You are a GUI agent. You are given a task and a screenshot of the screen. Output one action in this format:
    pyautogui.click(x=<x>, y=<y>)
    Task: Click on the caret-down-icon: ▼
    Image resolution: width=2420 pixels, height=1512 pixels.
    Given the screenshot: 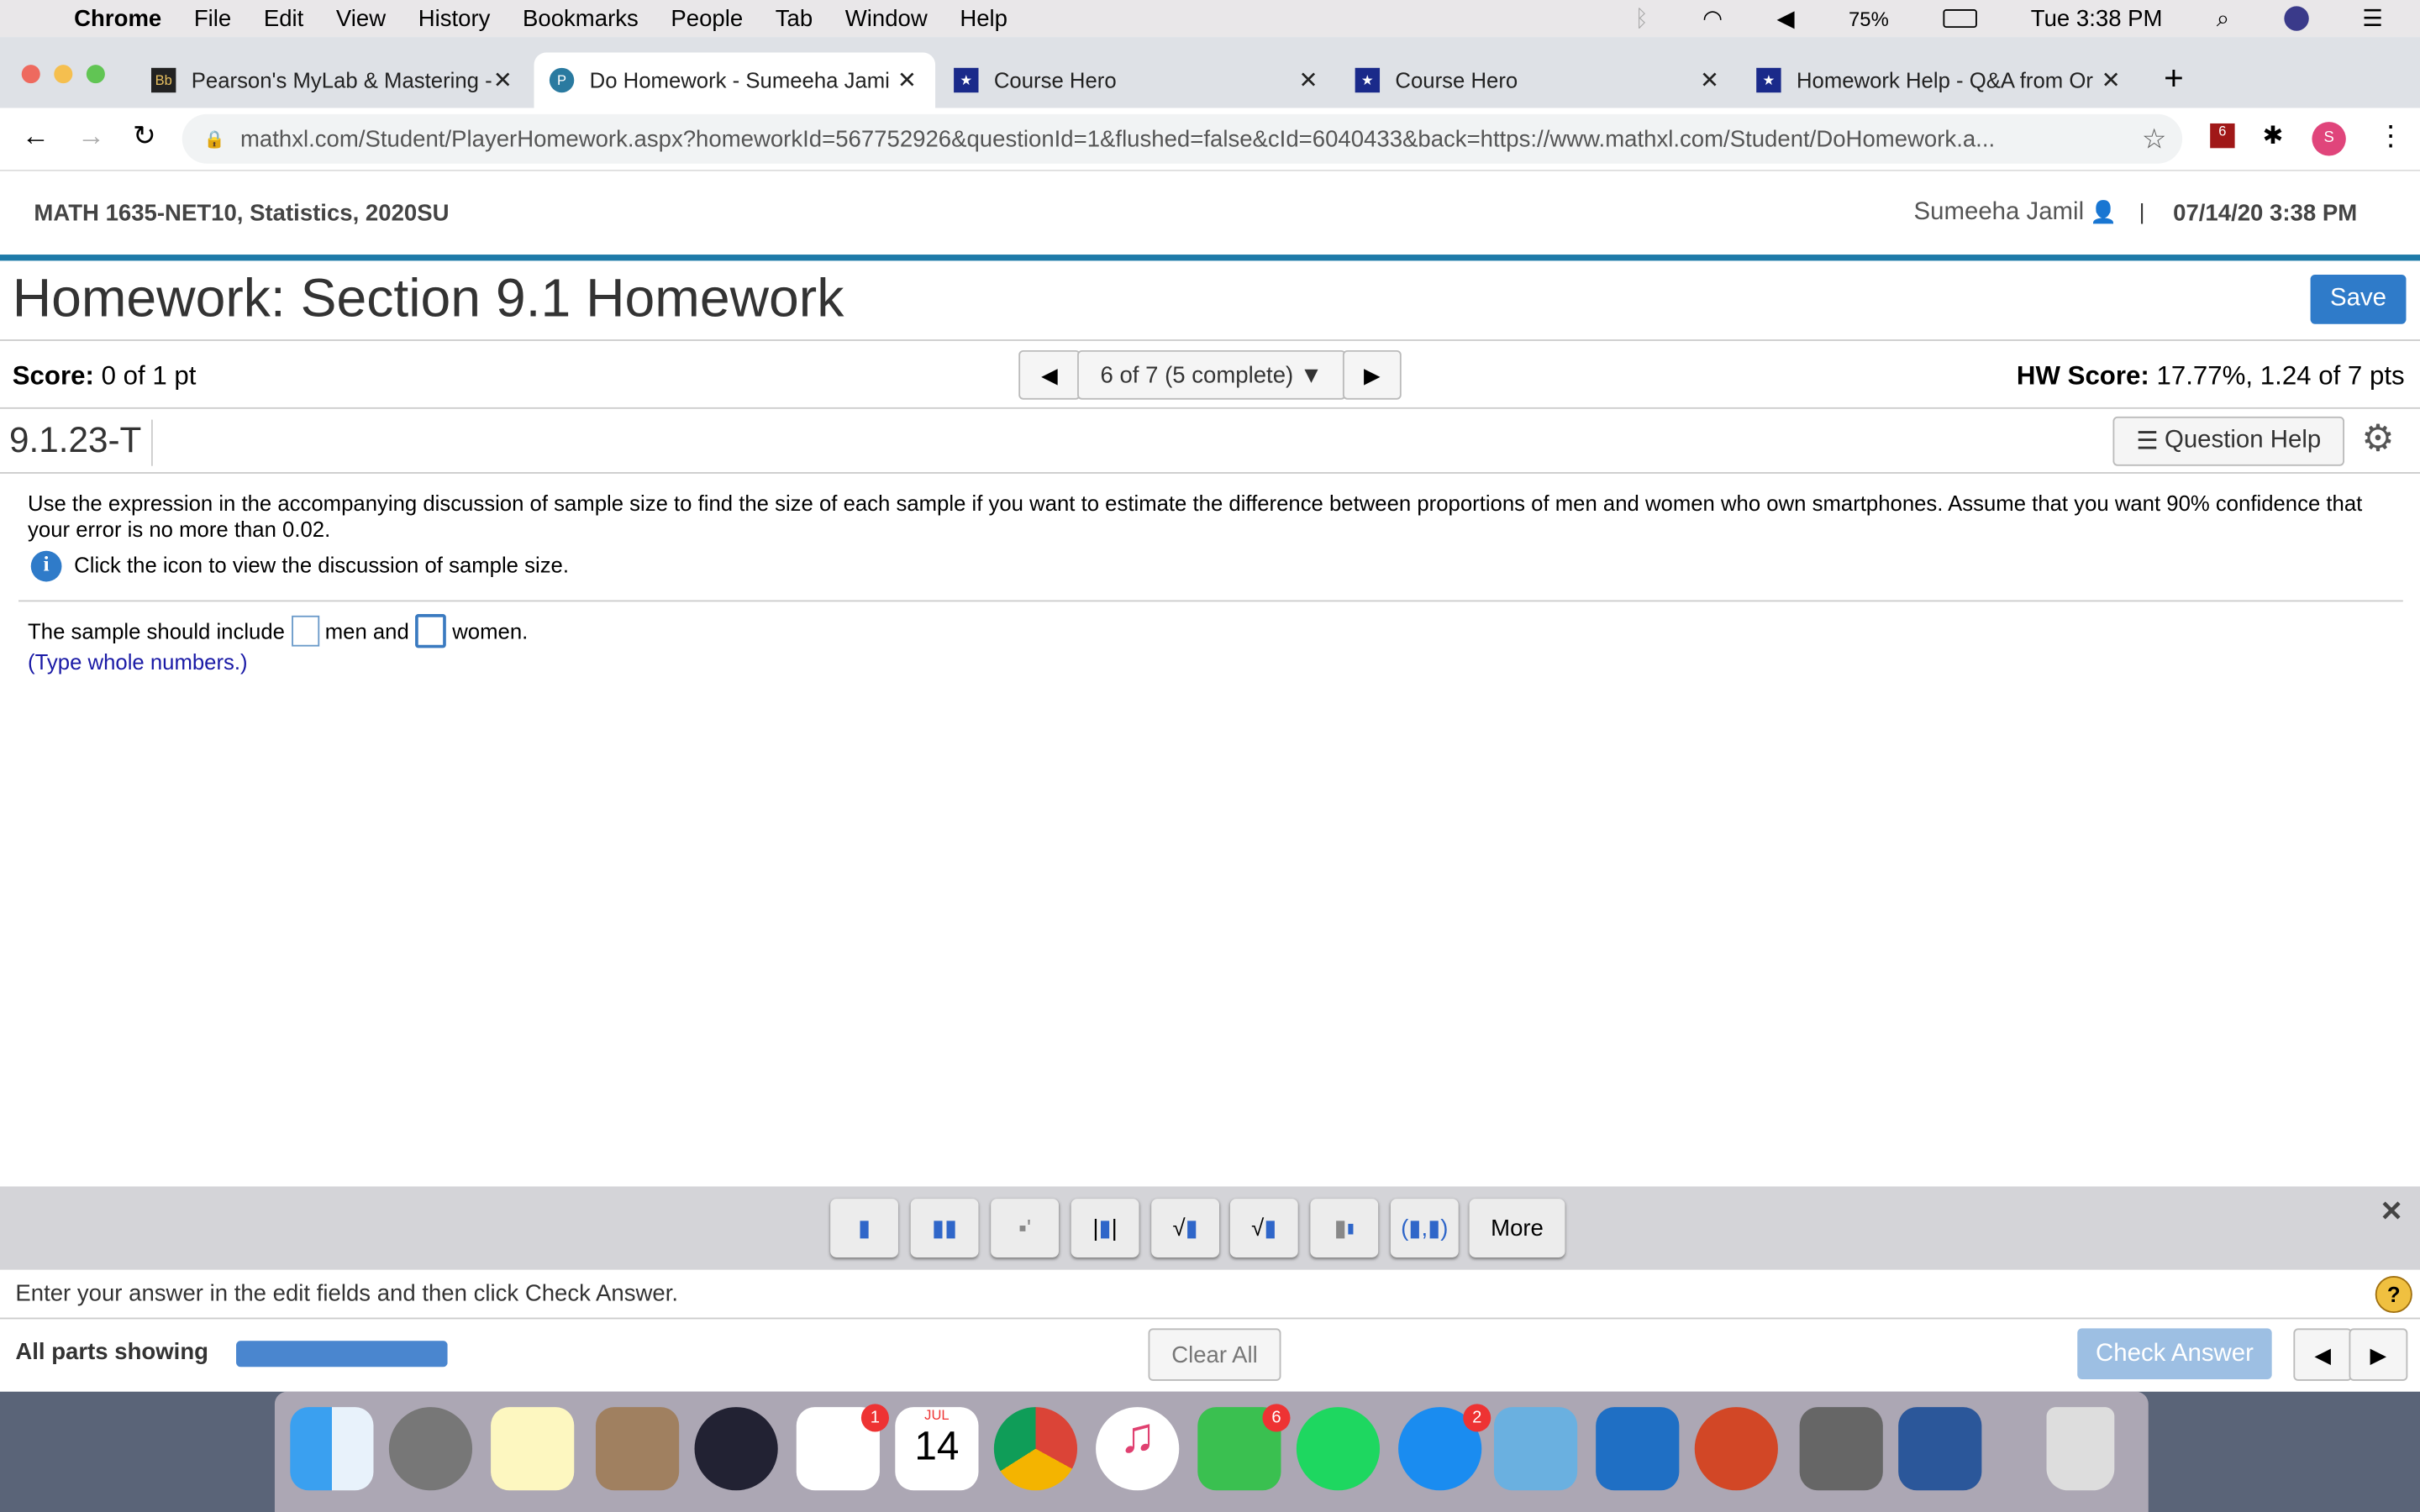 What is the action you would take?
    pyautogui.click(x=1311, y=374)
    